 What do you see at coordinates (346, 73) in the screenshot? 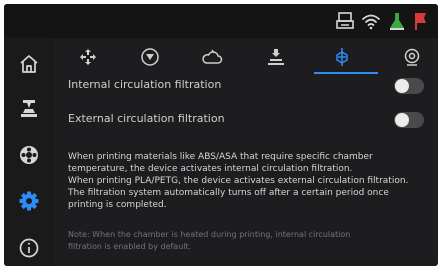
I see `active-tab-indicator` at bounding box center [346, 73].